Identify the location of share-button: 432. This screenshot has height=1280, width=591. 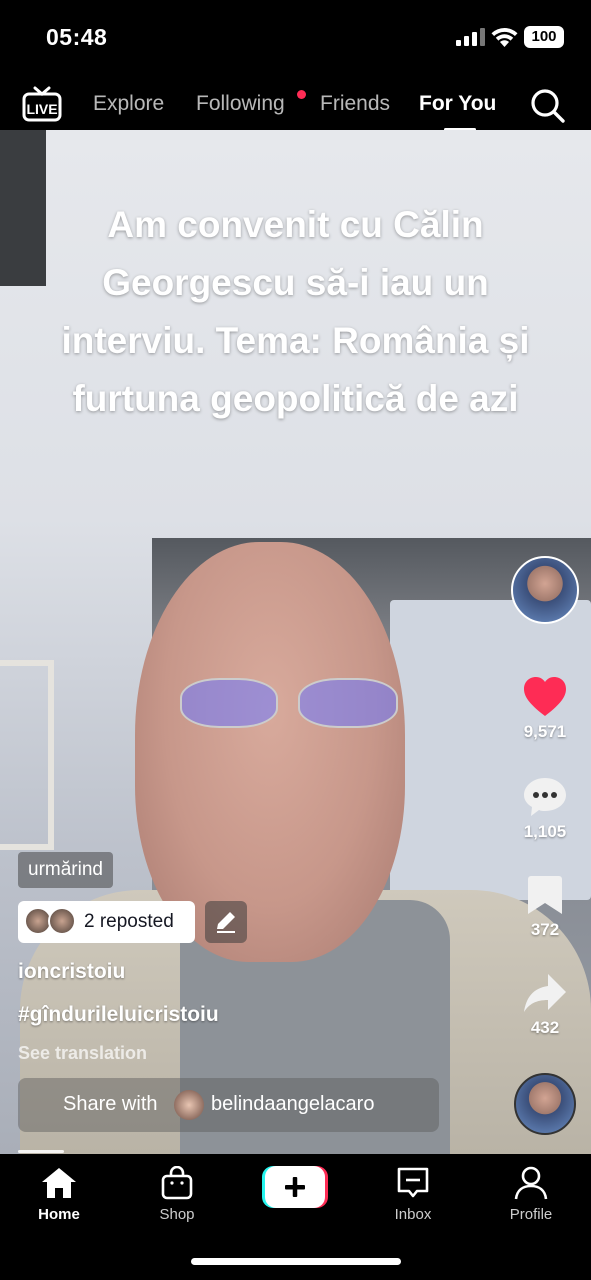
(545, 1005).